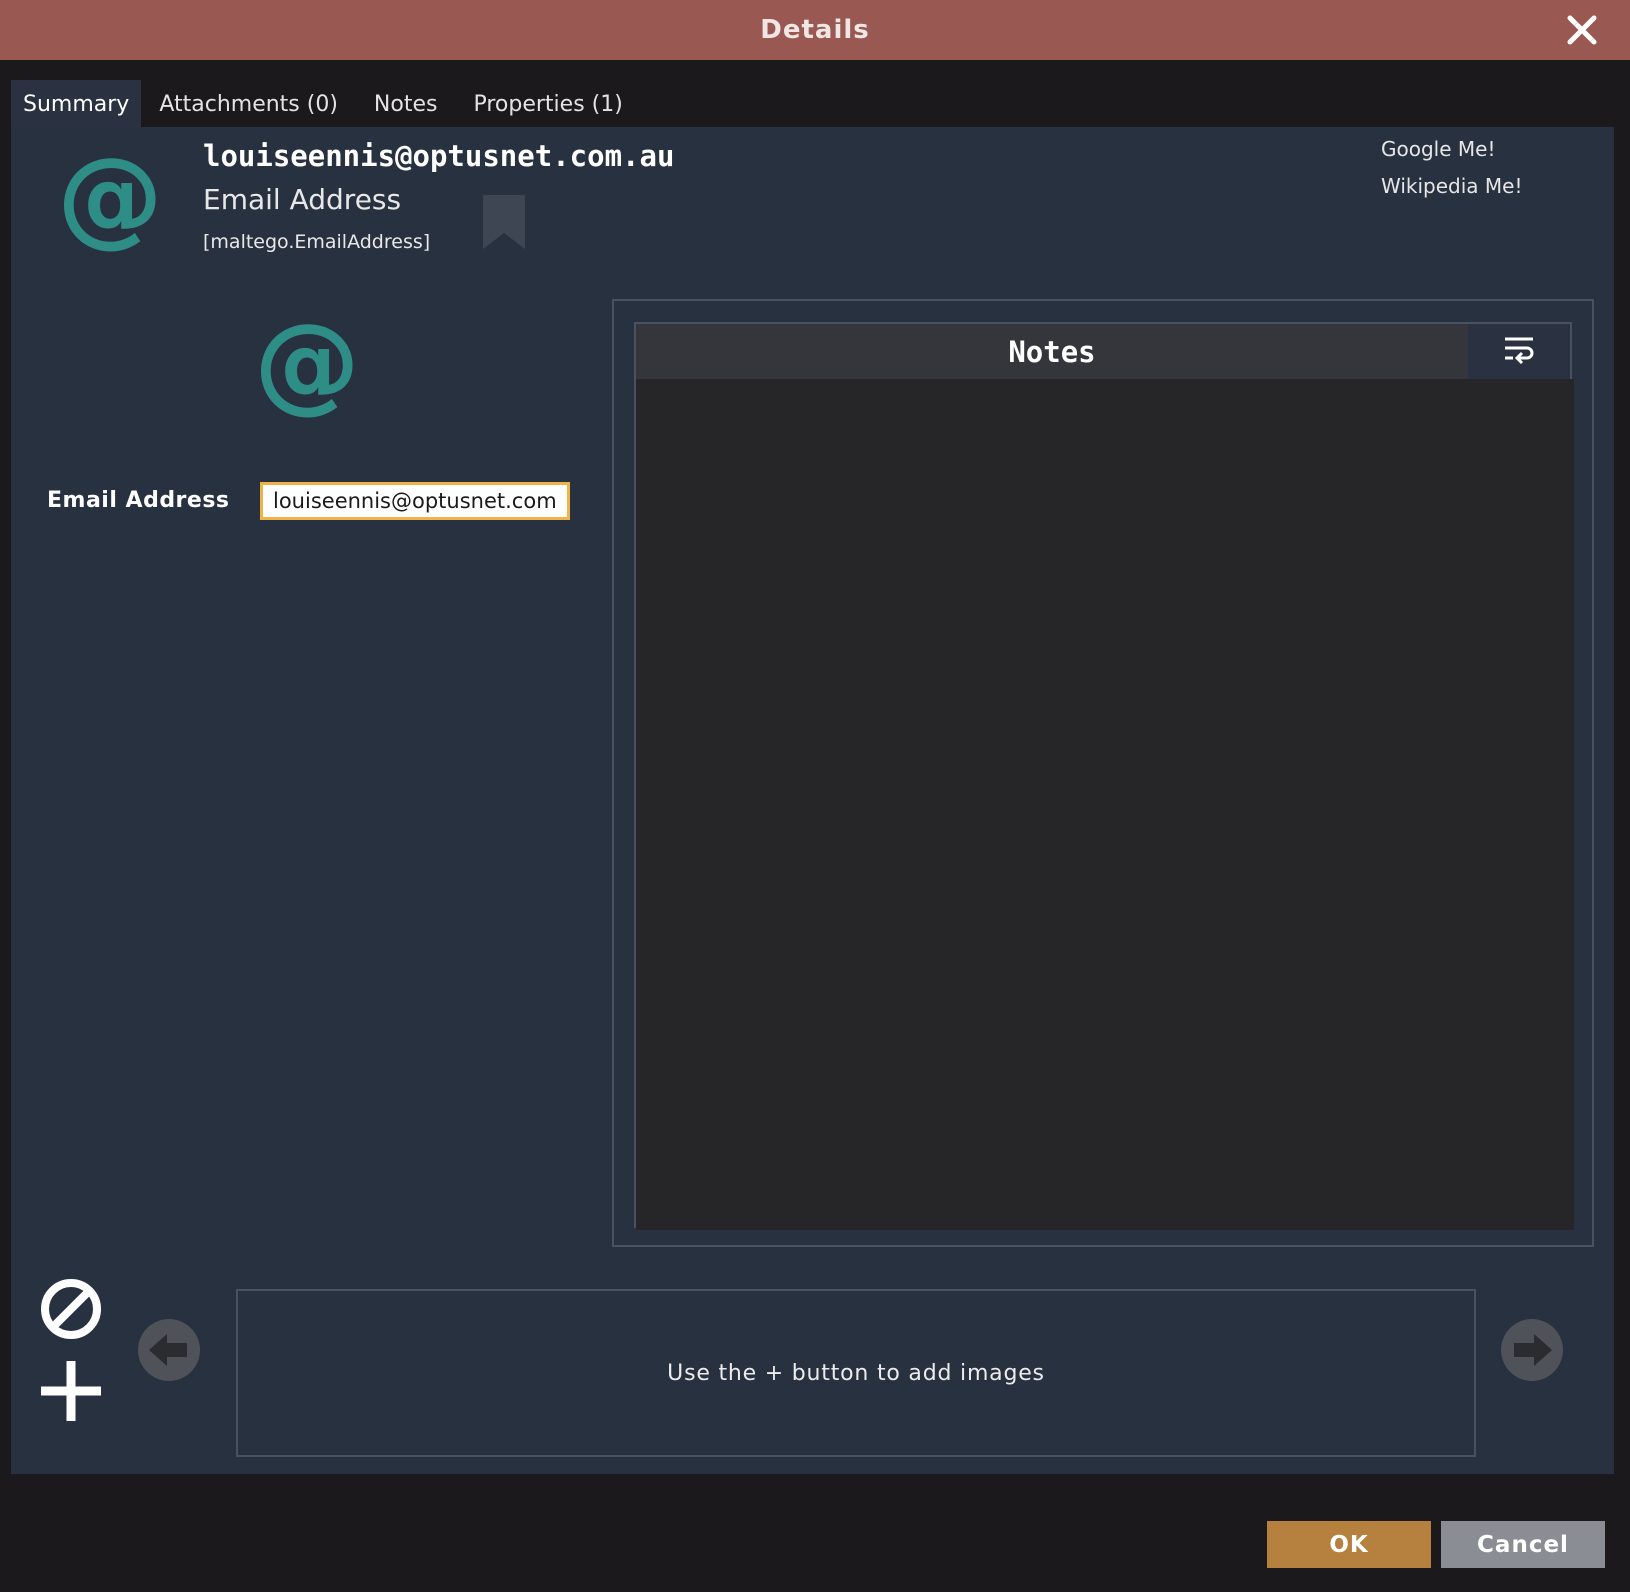 The width and height of the screenshot is (1630, 1592). Describe the element at coordinates (1438, 149) in the screenshot. I see `google-me-link: Google Me!` at that location.